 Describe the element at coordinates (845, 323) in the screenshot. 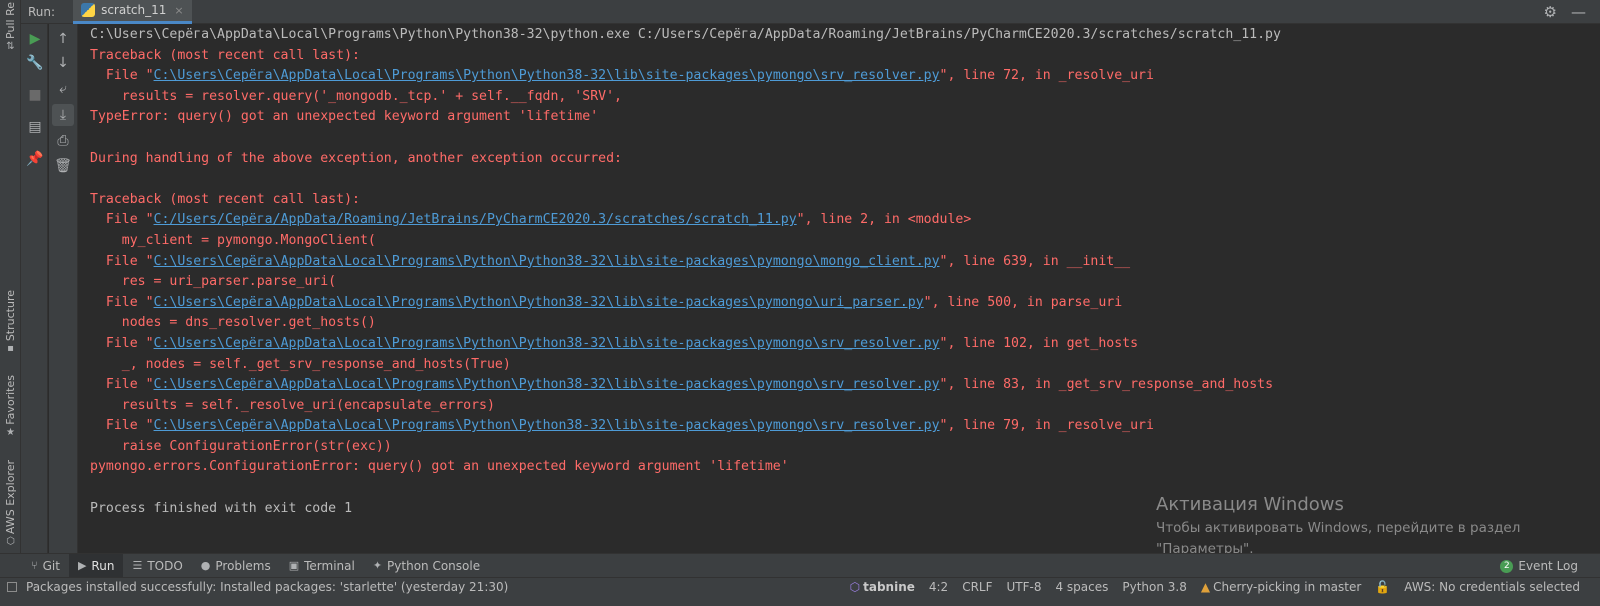

I see `console-line: nodes = dns_resolver.get_hosts()` at that location.